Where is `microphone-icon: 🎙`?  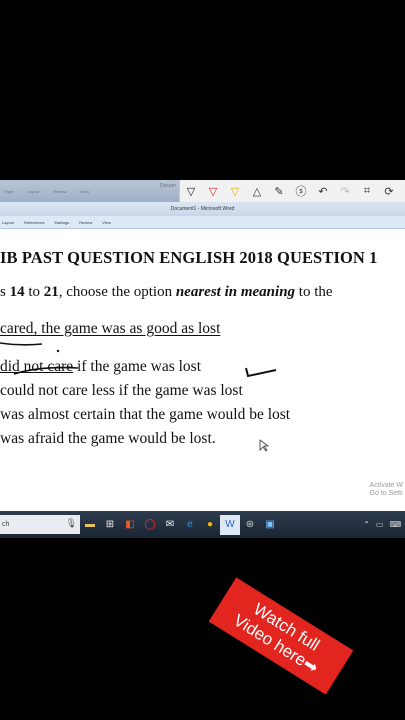 microphone-icon: 🎙 is located at coordinates (71, 523).